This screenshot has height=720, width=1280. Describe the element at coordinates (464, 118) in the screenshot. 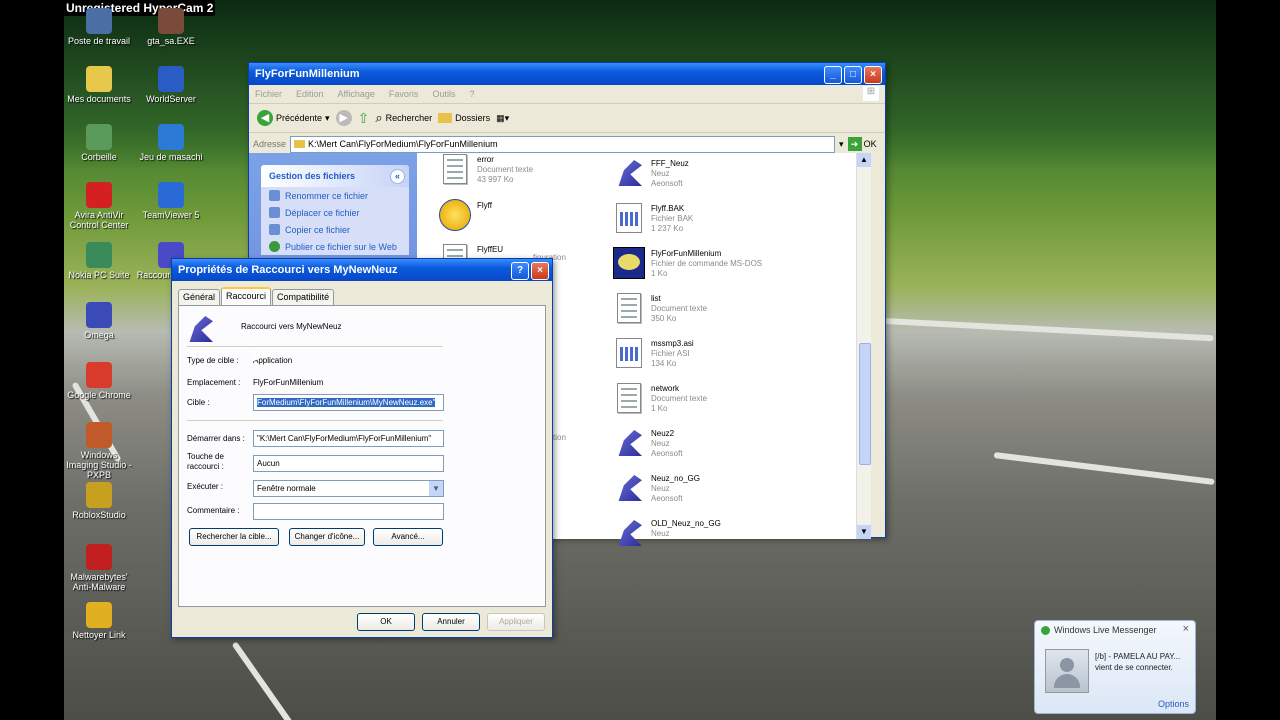

I see `folders-button: Dossiers` at that location.